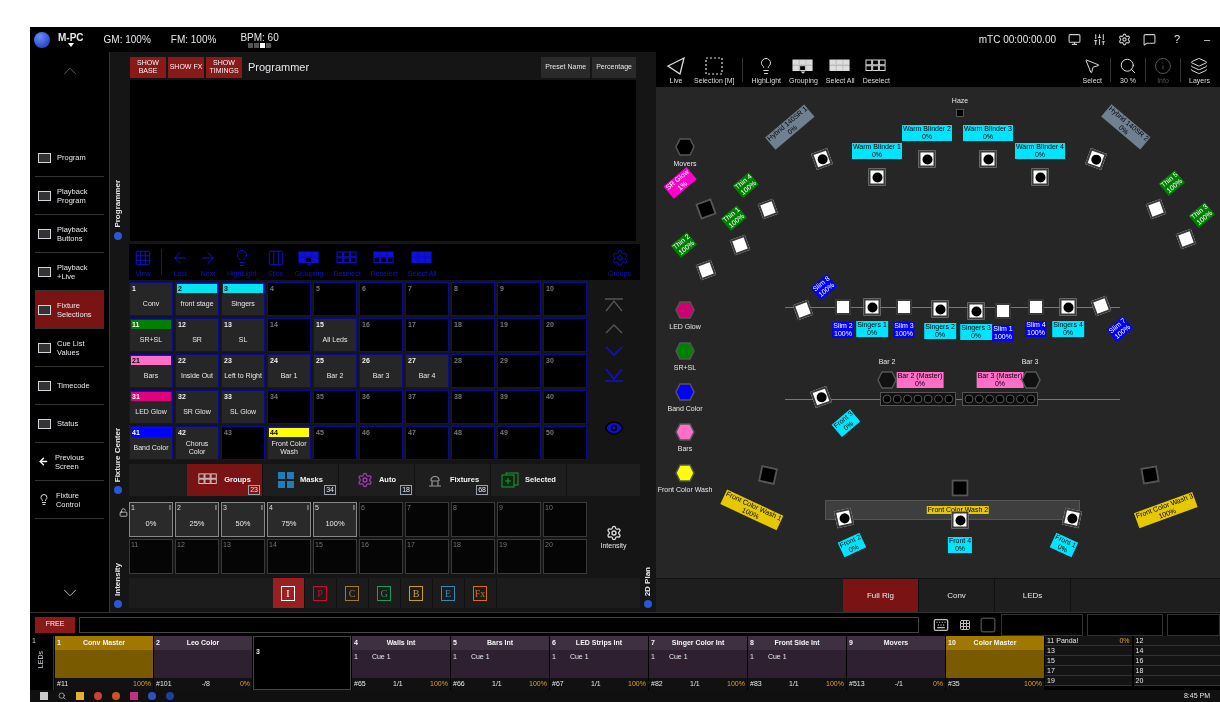 The image size is (1220, 702). Describe the element at coordinates (259, 37) in the screenshot. I see `bpm-readout: BPM: 60` at that location.